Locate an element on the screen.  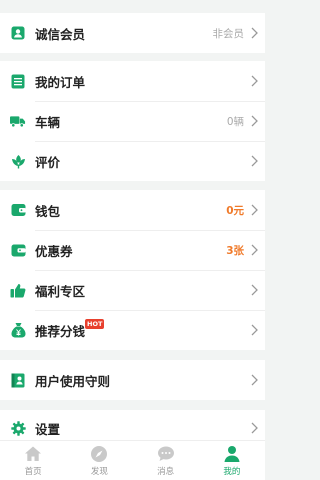
row-label: 车辆 is located at coordinates (48, 122).